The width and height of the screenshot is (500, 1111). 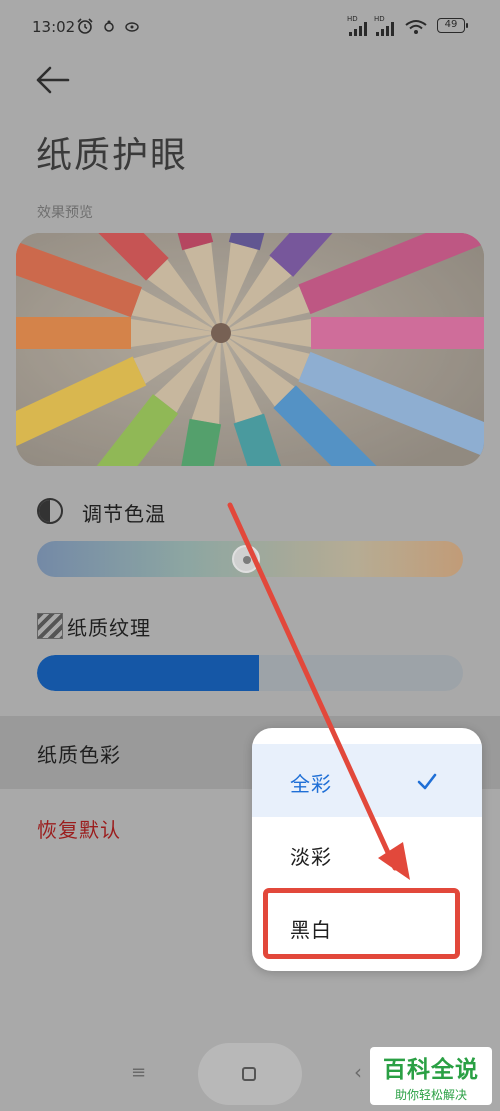 What do you see at coordinates (358, 29) in the screenshot?
I see `cell-signal-1-icon` at bounding box center [358, 29].